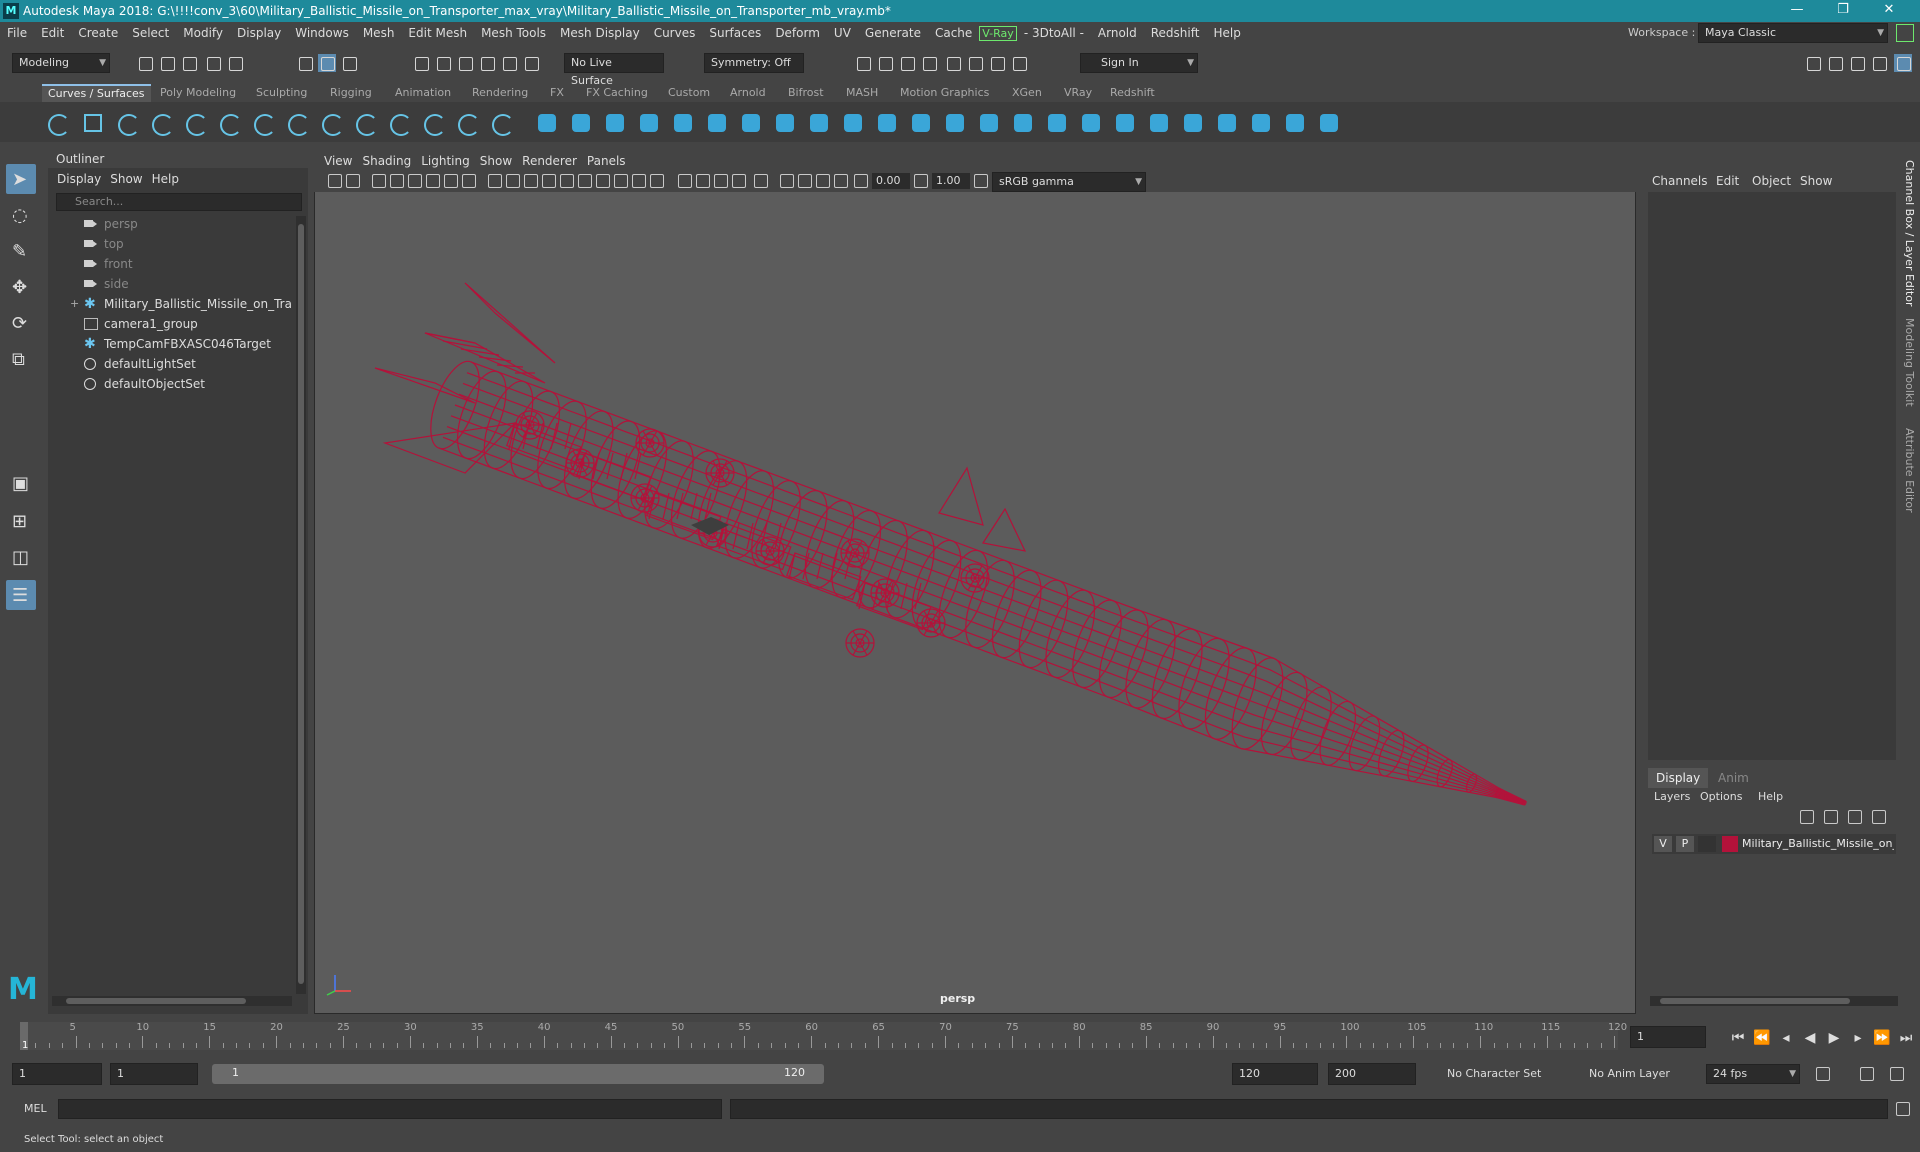 The width and height of the screenshot is (1920, 1152). What do you see at coordinates (161, 123) in the screenshot?
I see `ep-curve-icon` at bounding box center [161, 123].